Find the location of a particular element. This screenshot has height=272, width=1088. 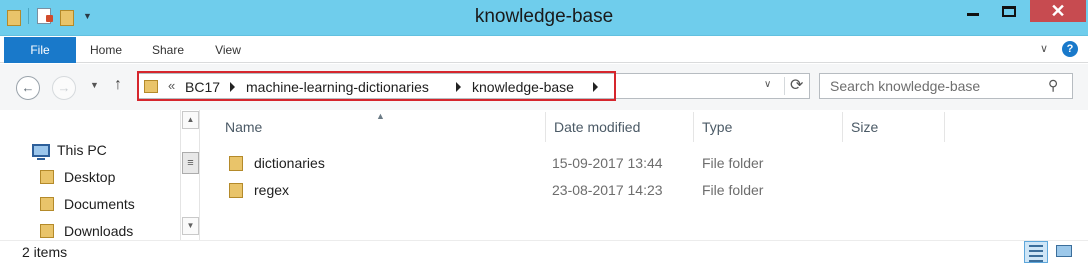

refresh-icon: ⟳ is located at coordinates (796, 85).